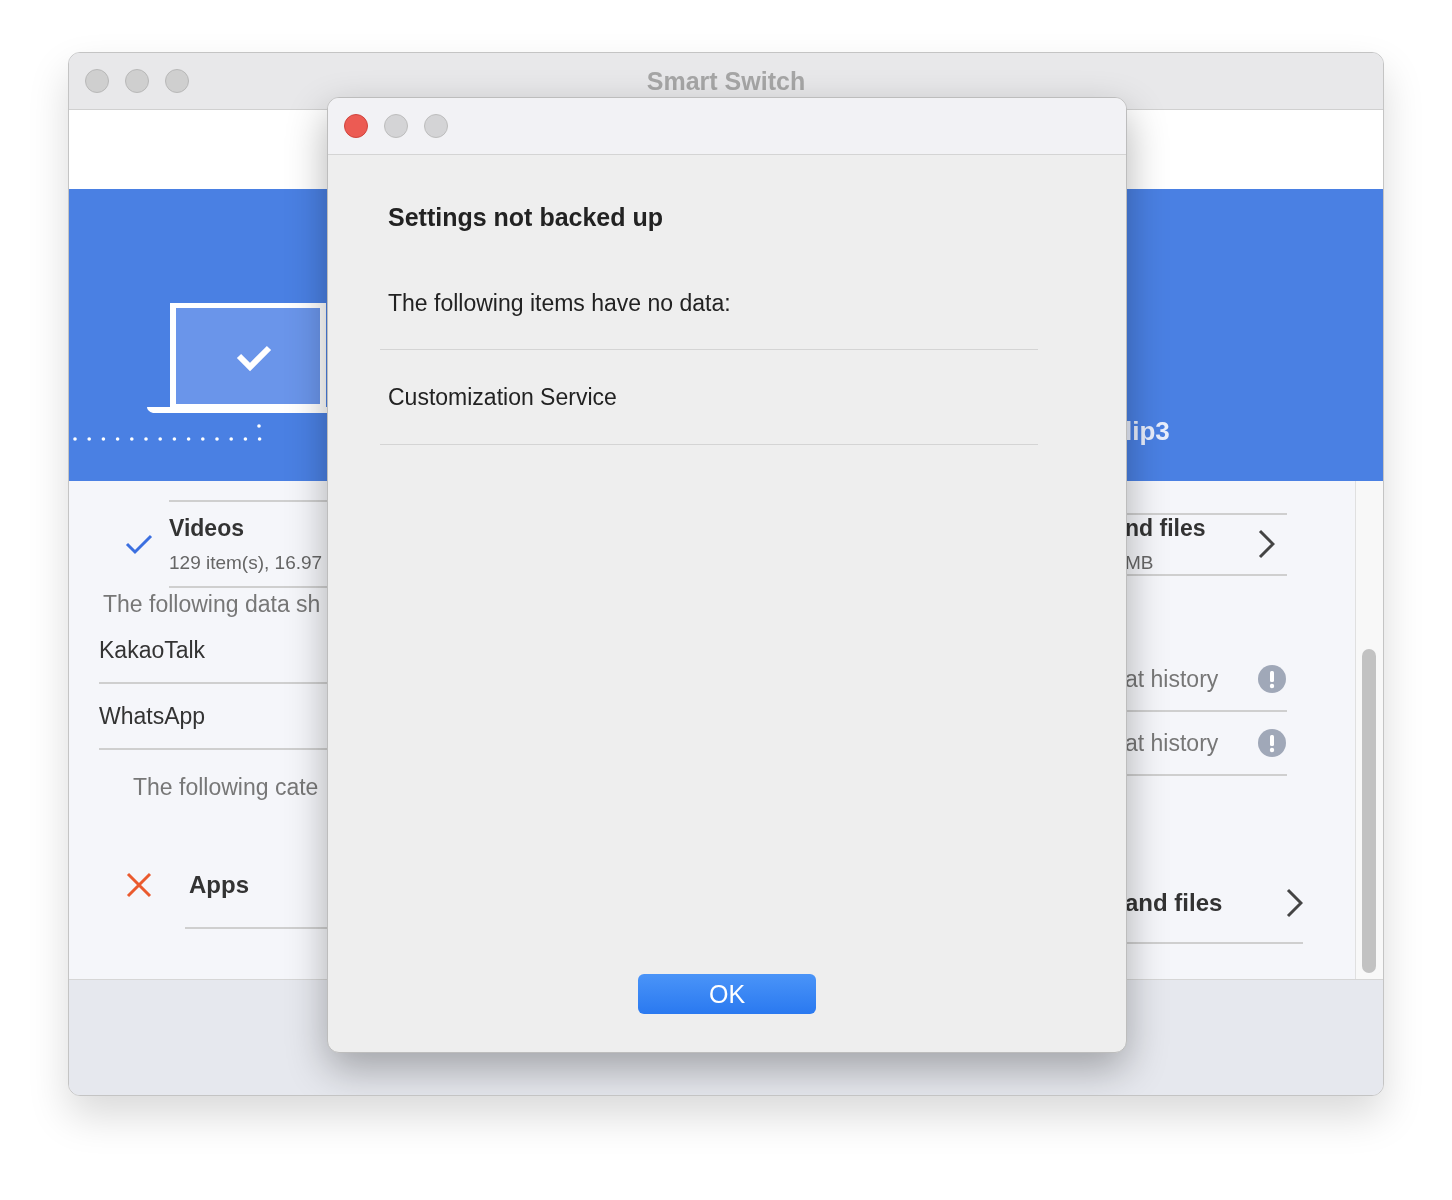 Image resolution: width=1452 pixels, height=1200 pixels. I want to click on device-name: lip3, so click(1147, 431).